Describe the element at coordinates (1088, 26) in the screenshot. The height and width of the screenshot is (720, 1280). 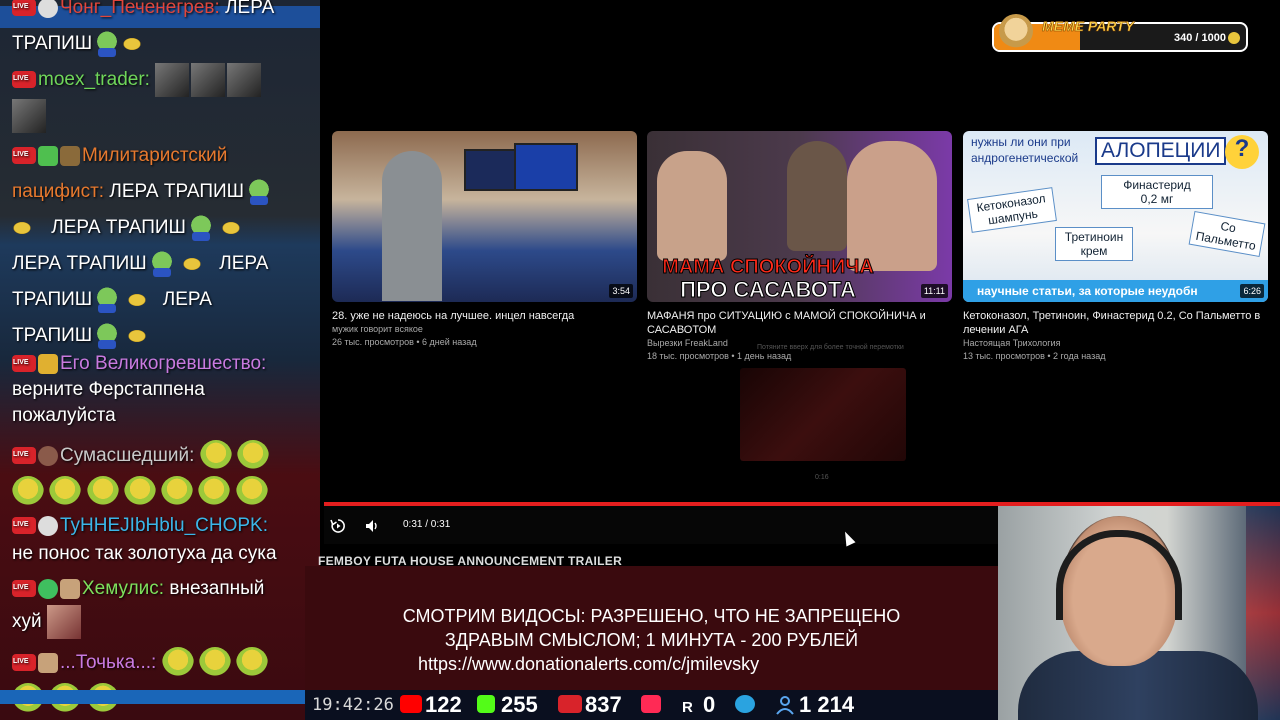
I see `meme-party-title: MEME PARTY` at that location.